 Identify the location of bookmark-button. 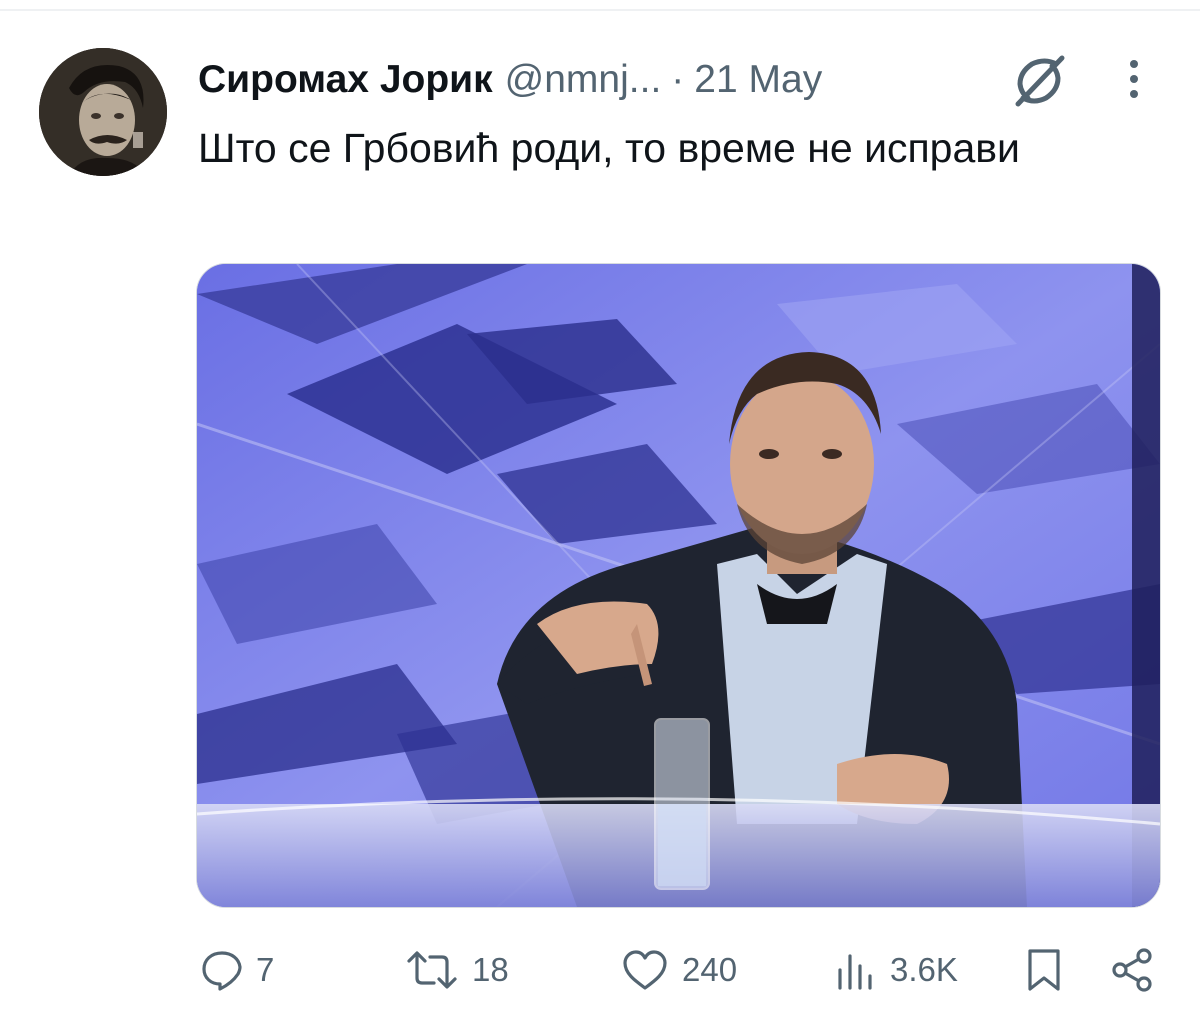
(1044, 970).